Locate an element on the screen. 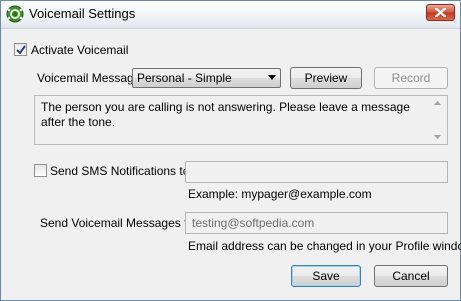 The width and height of the screenshot is (461, 301). sms-notifications-checkbox is located at coordinates (40, 170).